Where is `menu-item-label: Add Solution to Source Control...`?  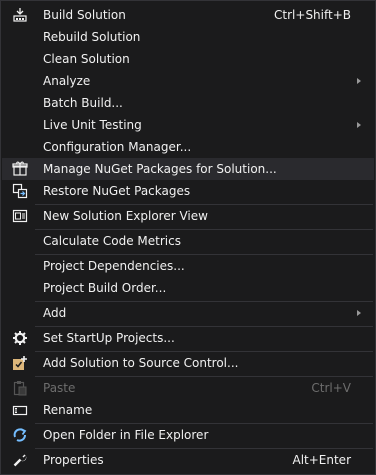 menu-item-label: Add Solution to Source Control... is located at coordinates (141, 363).